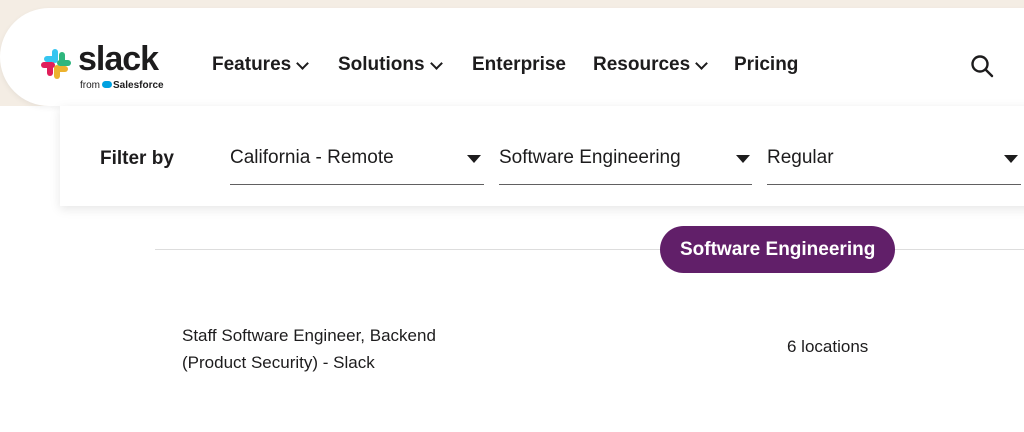 The height and width of the screenshot is (432, 1024). Describe the element at coordinates (800, 157) in the screenshot. I see `type-select-value: Regular` at that location.